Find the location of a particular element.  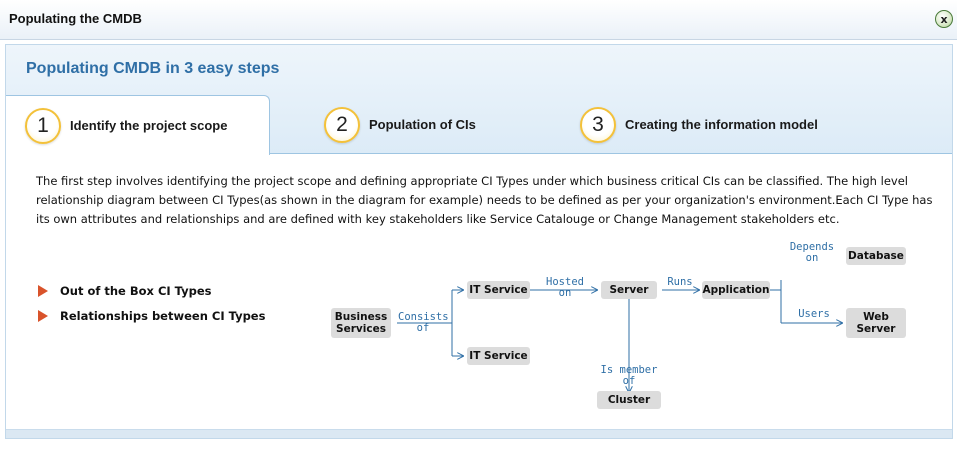

link-out-of-box-ci-types: Out of the Box CI Types is located at coordinates (151, 290).